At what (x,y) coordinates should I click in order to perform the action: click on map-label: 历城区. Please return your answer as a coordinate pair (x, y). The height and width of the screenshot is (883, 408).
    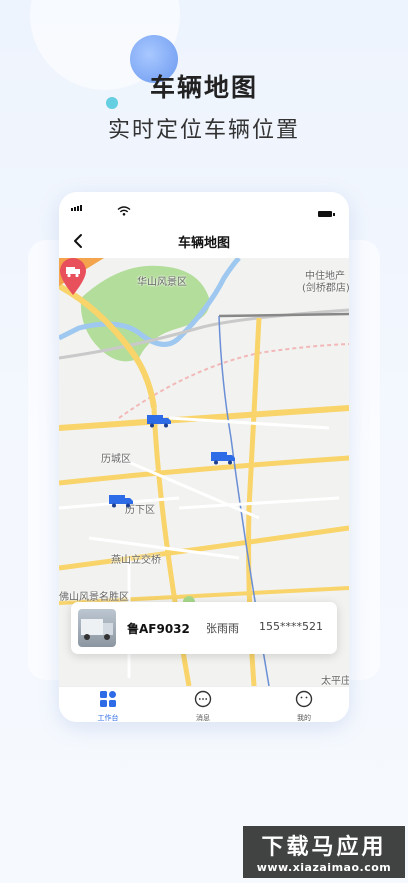
    Looking at the image, I should click on (116, 459).